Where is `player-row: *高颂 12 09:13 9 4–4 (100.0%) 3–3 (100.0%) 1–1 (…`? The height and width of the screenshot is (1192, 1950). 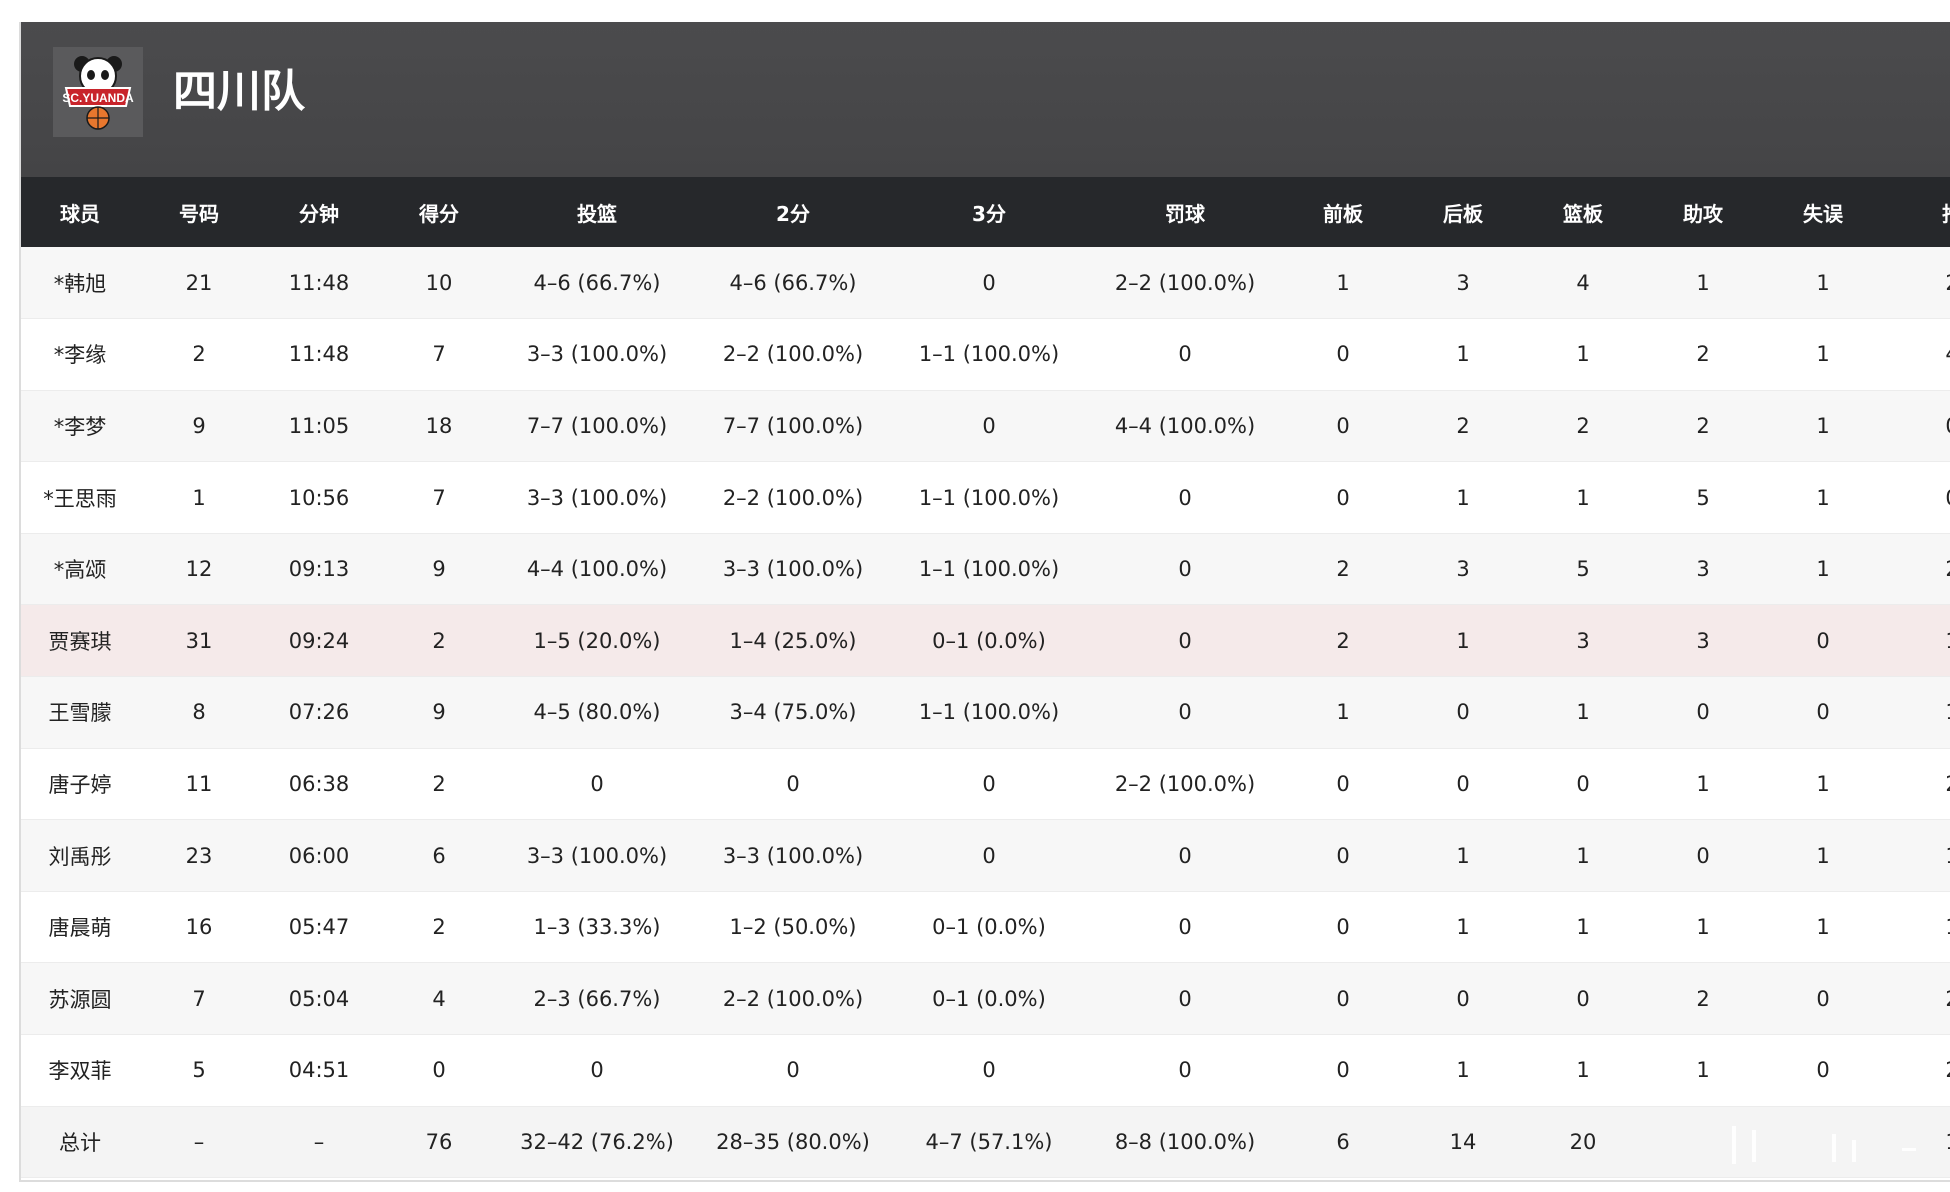
player-row: *高颂 12 09:13 9 4–4 (100.0%) 3–3 (100.0%) 1–1 (… is located at coordinates (985, 569).